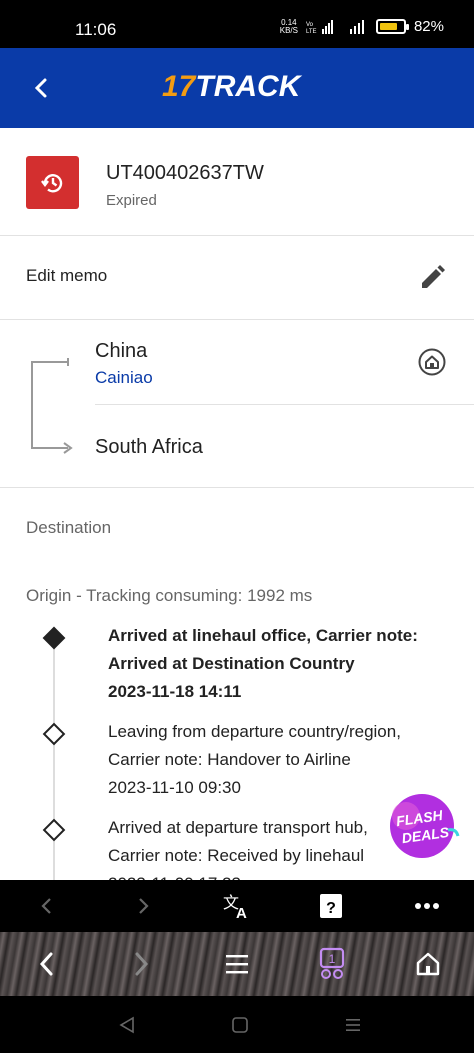 The height and width of the screenshot is (1053, 474). Describe the element at coordinates (52, 406) in the screenshot. I see `route-line-icon` at that location.